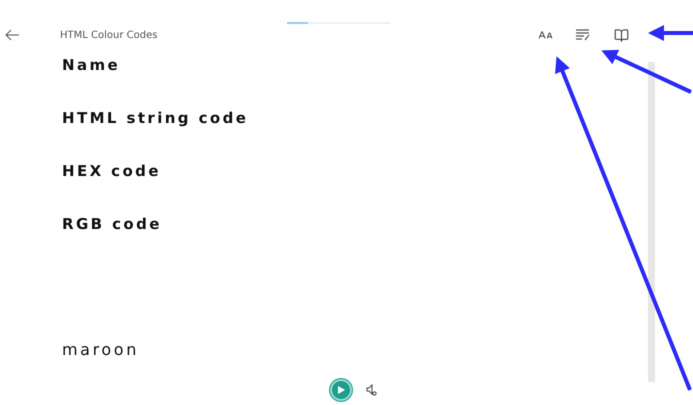 This screenshot has height=405, width=693. What do you see at coordinates (101, 349) in the screenshot?
I see `body-text: maroon` at bounding box center [101, 349].